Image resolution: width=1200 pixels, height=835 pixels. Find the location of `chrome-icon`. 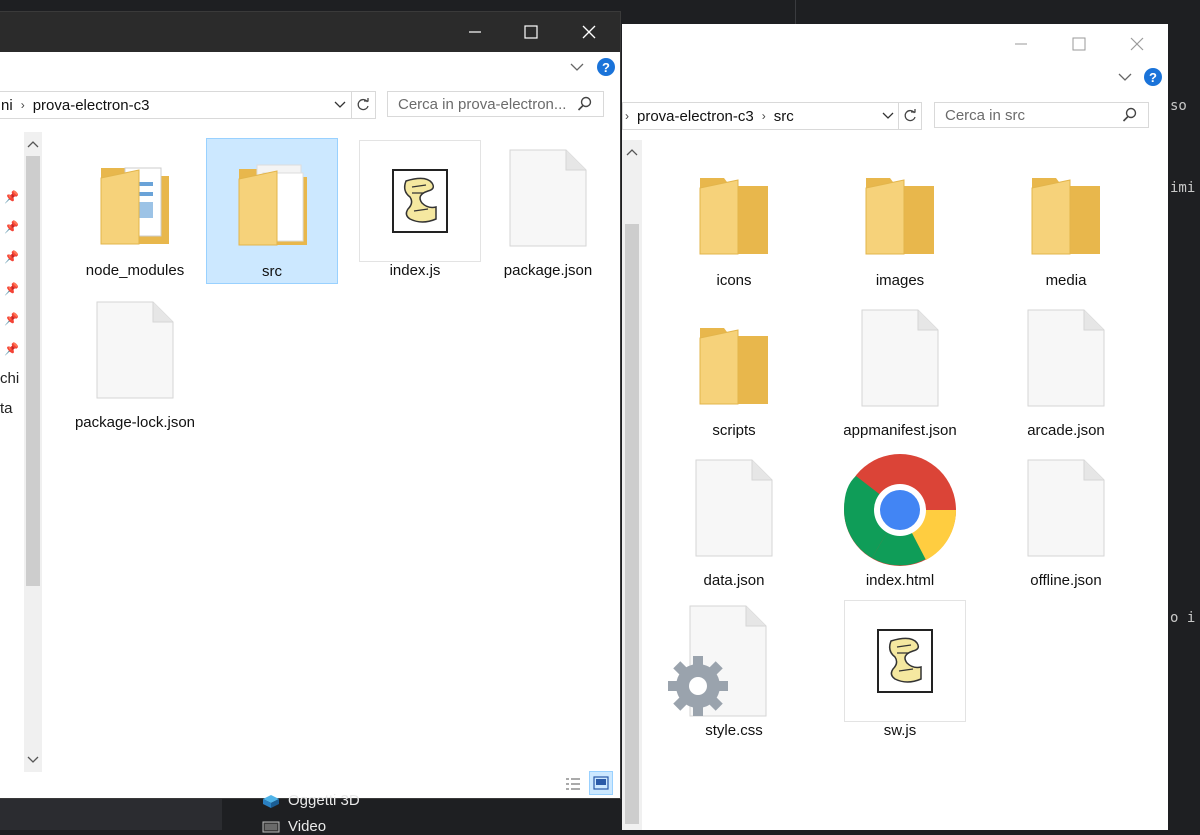

chrome-icon is located at coordinates (900, 510).